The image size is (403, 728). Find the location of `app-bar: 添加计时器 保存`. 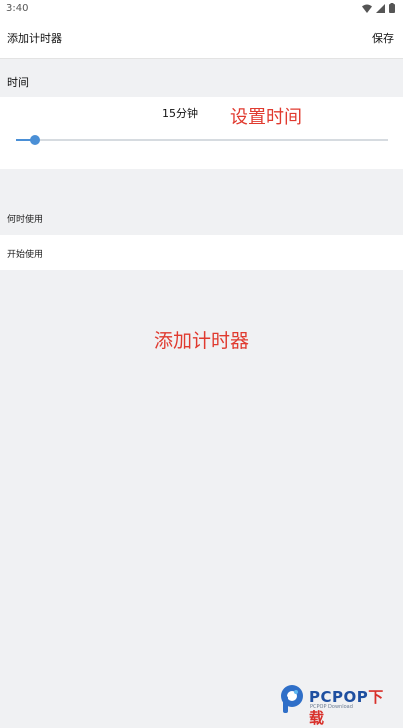

app-bar: 添加计时器 保存 is located at coordinates (201, 38).